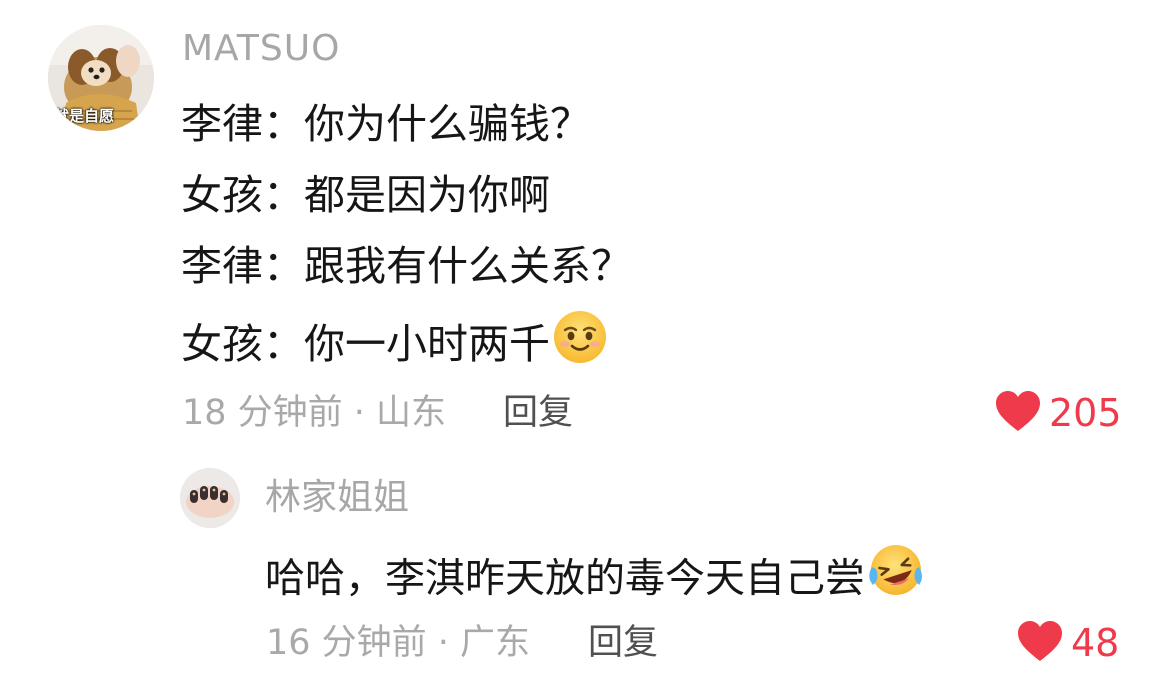 Image resolution: width=1166 pixels, height=680 pixels. I want to click on laughing-tears-icon, so click(896, 576).